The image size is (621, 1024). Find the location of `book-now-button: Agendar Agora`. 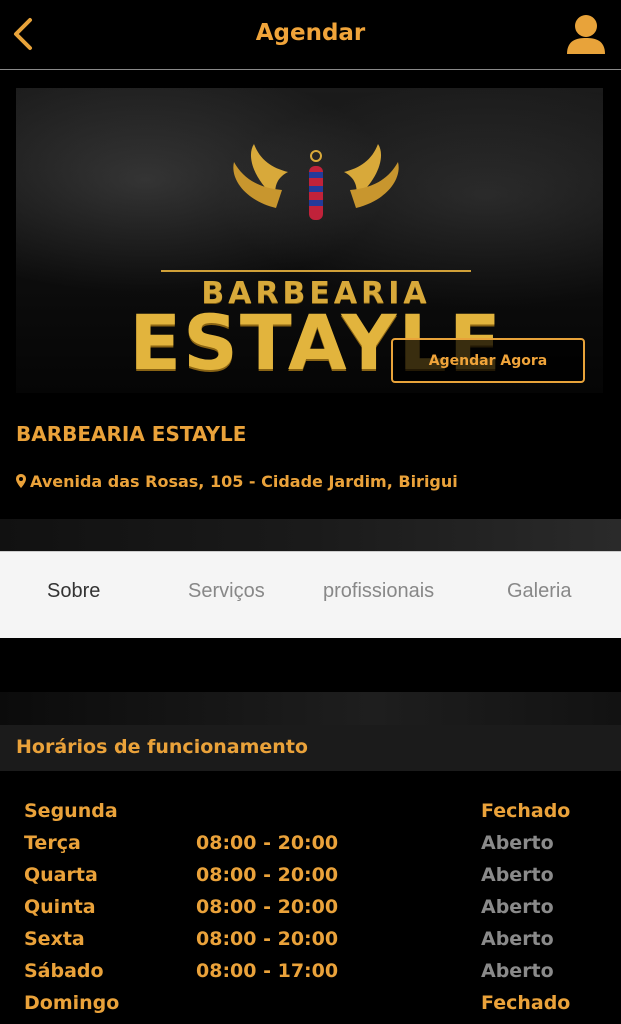

book-now-button: Agendar Agora is located at coordinates (488, 360).